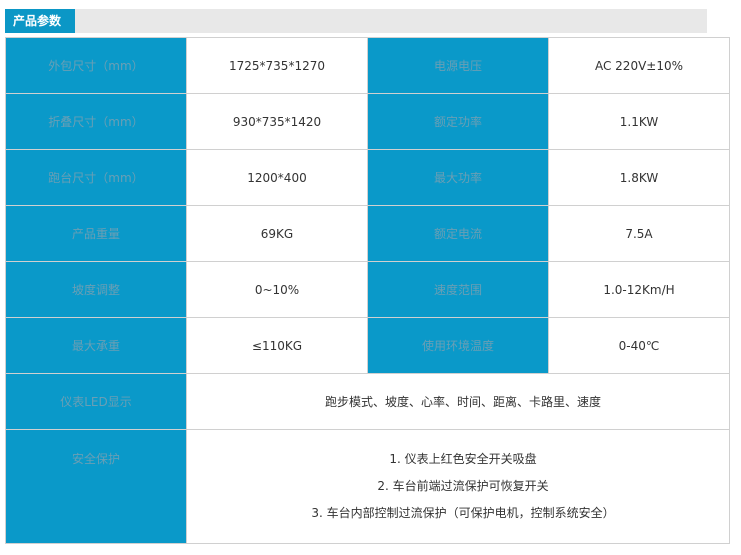 The image size is (741, 555). What do you see at coordinates (96, 121) in the screenshot?
I see `param-label: 折叠尺寸（mm）` at bounding box center [96, 121].